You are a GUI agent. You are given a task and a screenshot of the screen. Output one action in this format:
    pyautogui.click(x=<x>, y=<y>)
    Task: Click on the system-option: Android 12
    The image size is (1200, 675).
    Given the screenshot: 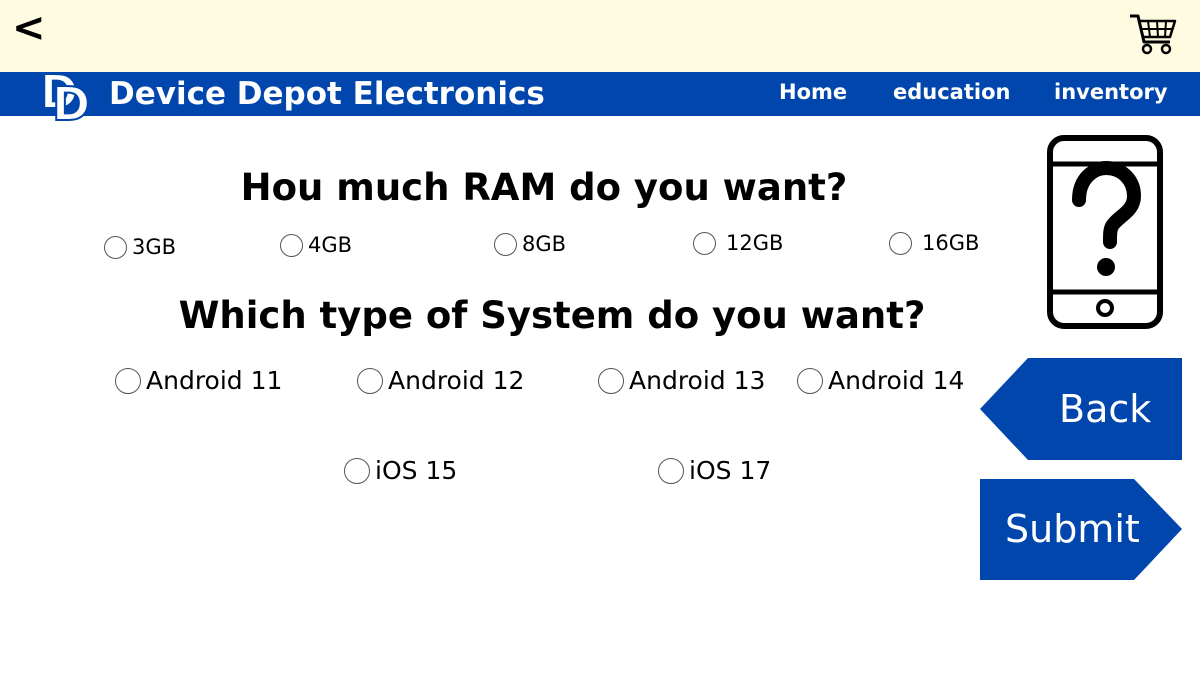 What is the action you would take?
    pyautogui.click(x=440, y=380)
    